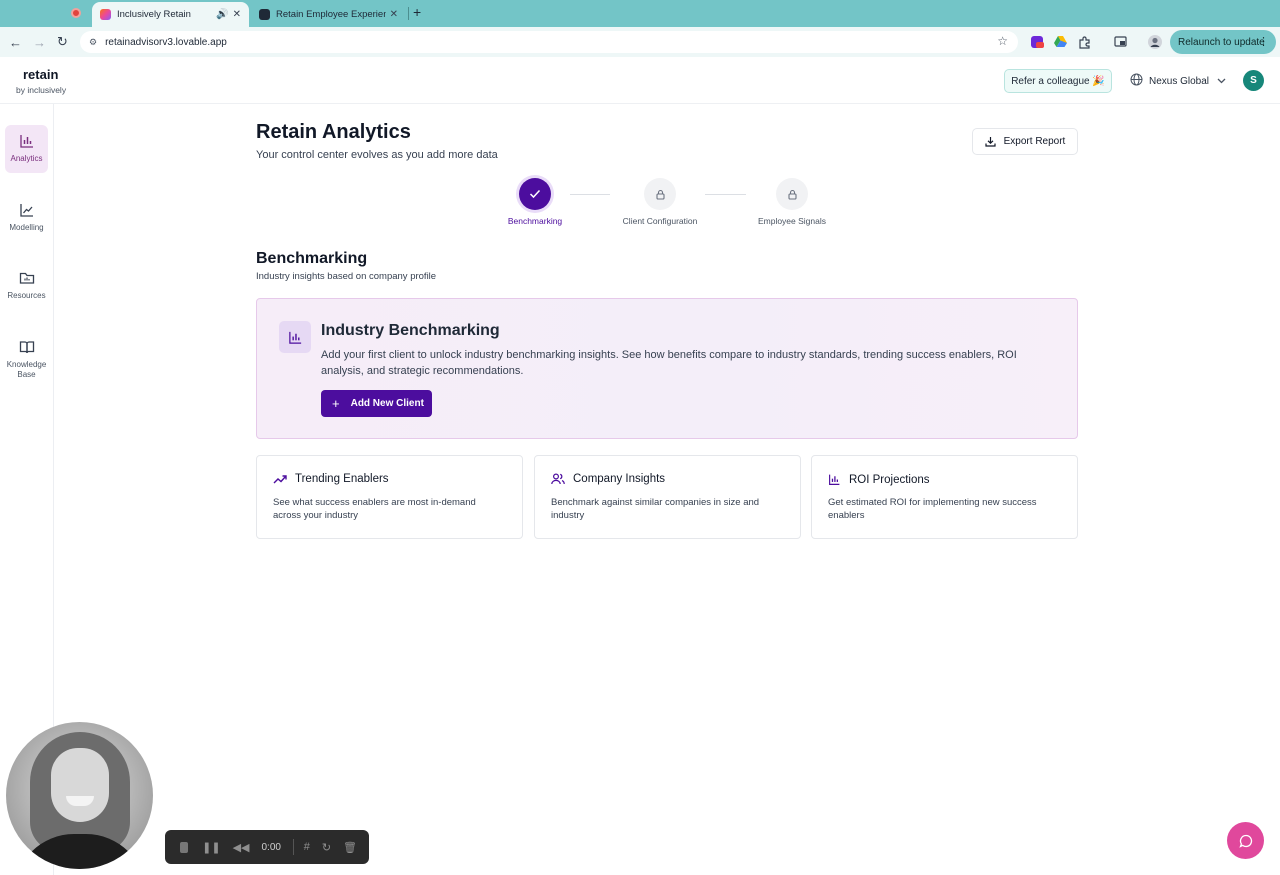  Describe the element at coordinates (26, 158) in the screenshot. I see `sidebar-item-label: Analytics` at that location.